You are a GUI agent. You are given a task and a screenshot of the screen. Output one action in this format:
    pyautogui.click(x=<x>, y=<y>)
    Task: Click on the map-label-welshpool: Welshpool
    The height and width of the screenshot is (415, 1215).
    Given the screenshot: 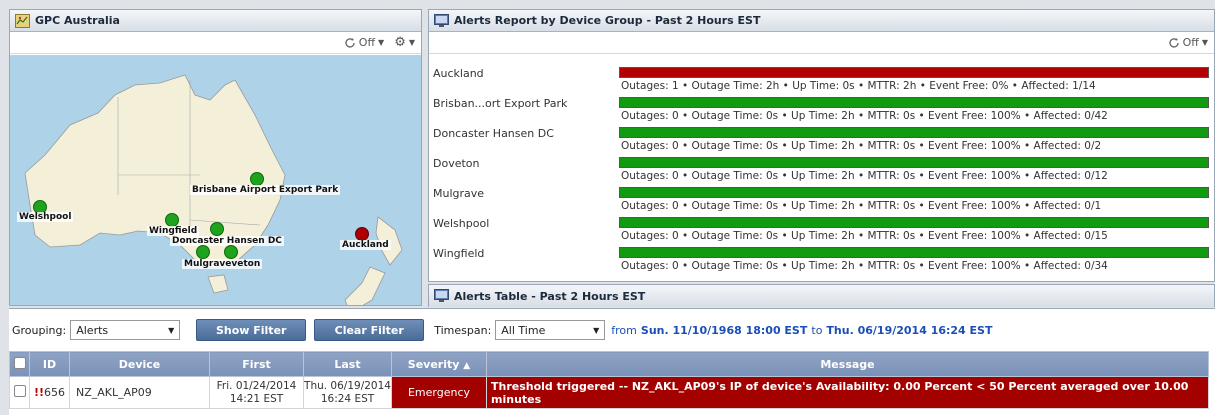 What is the action you would take?
    pyautogui.click(x=45, y=217)
    